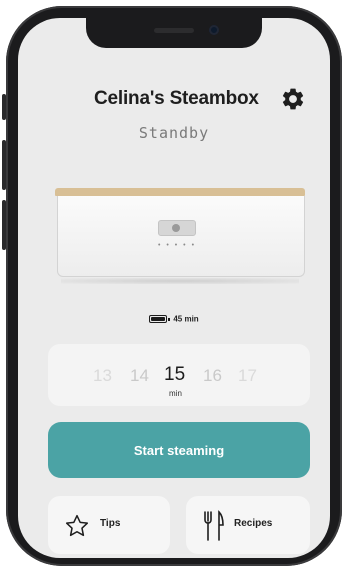 This screenshot has height=566, width=348. Describe the element at coordinates (102, 376) in the screenshot. I see `picker-option: 13` at that location.